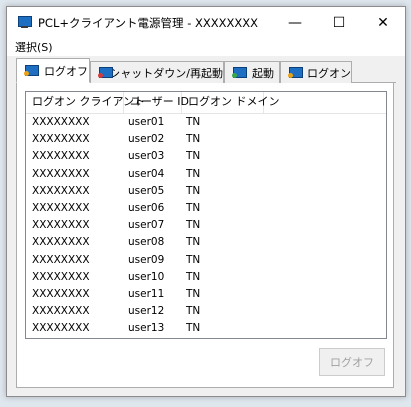 The height and width of the screenshot is (407, 411). Describe the element at coordinates (206, 191) in the screenshot. I see `table-row: XXXXXXXX user05 TN` at that location.